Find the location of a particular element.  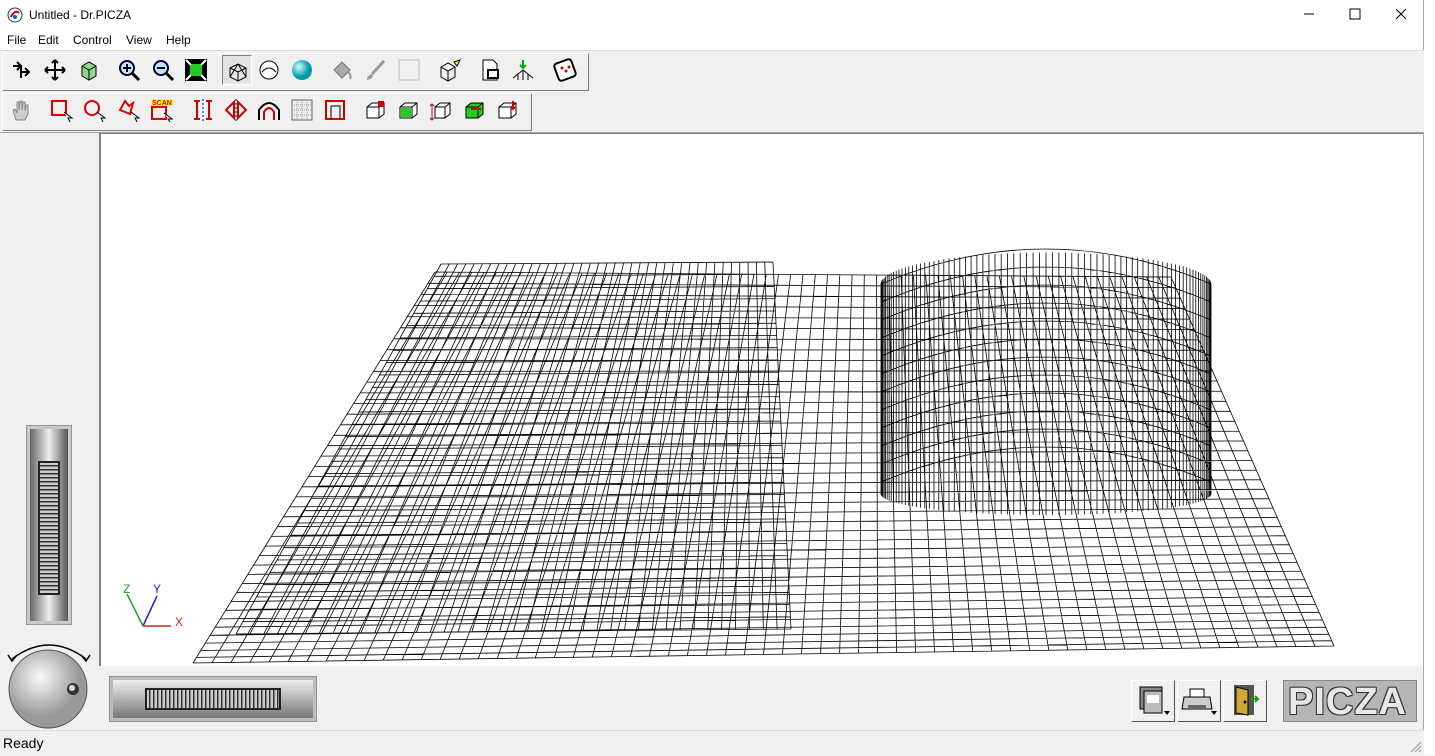

scan-area-icon: SCAN is located at coordinates (162, 110).